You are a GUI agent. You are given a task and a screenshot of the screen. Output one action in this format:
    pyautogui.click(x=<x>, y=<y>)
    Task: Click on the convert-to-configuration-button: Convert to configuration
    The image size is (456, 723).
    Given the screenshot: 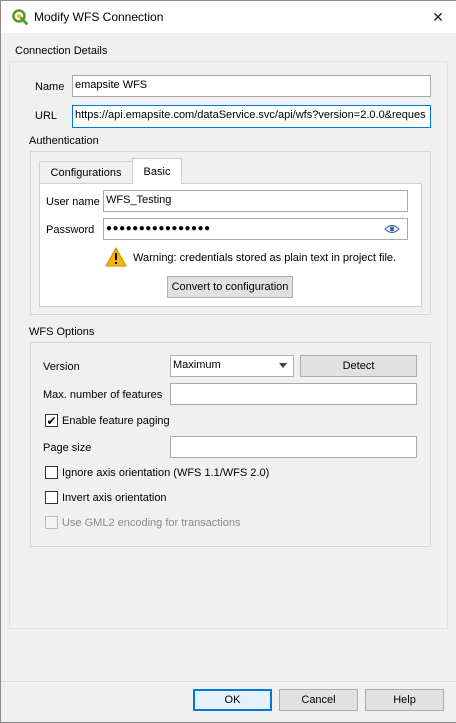 What is the action you would take?
    pyautogui.click(x=230, y=287)
    